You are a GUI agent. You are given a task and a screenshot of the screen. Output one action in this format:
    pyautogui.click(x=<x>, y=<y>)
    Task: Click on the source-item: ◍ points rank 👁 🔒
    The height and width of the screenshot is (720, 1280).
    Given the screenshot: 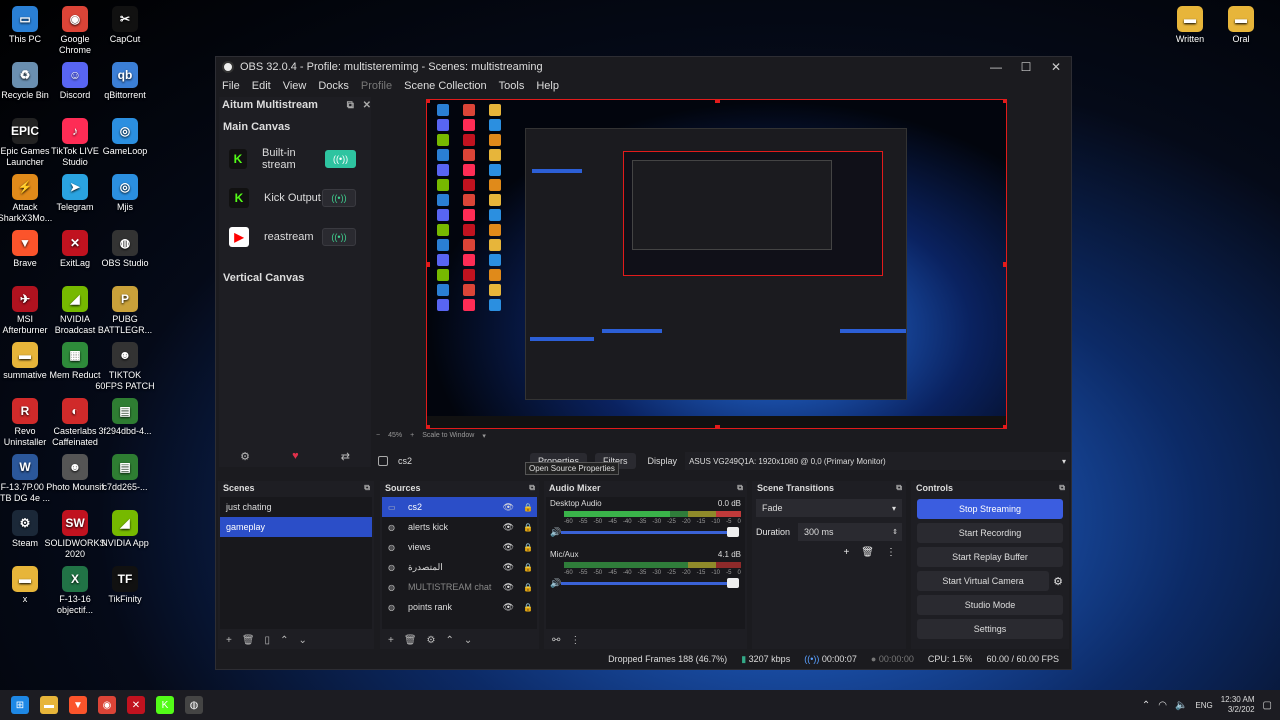 What is the action you would take?
    pyautogui.click(x=459, y=607)
    